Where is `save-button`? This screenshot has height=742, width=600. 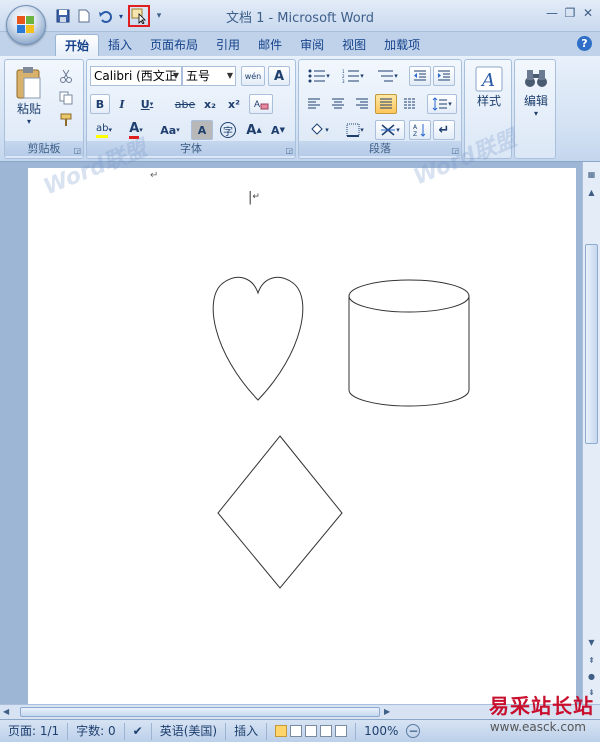
save-button is located at coordinates (63, 16).